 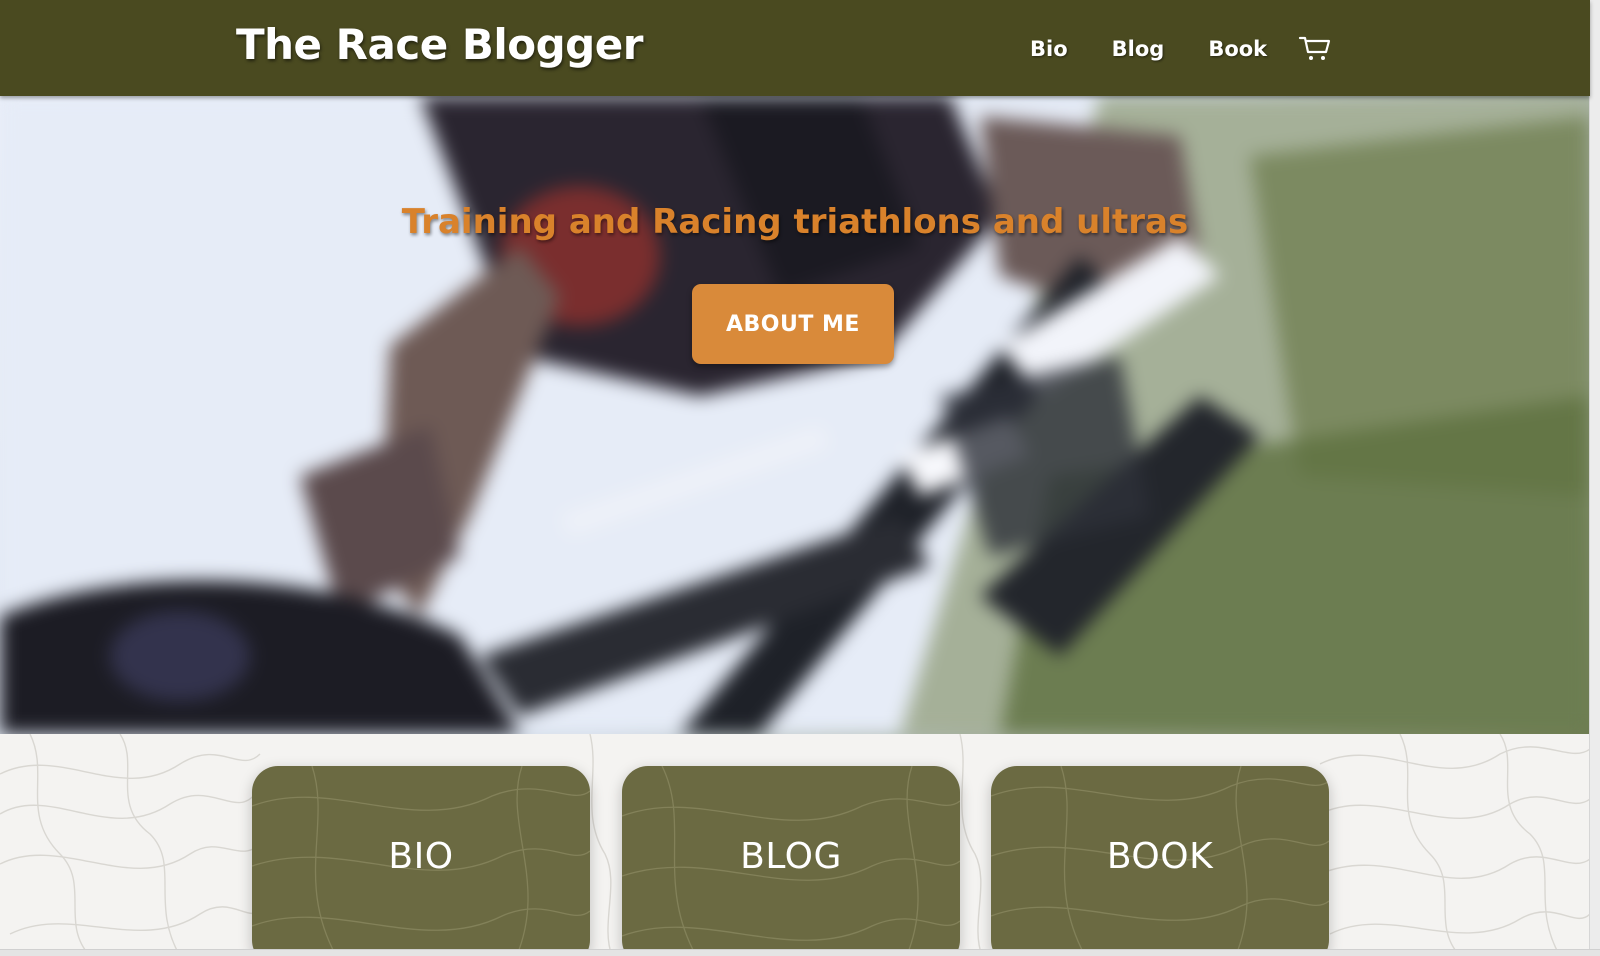 I want to click on site-header: The Race Blogger Bio Blog Book, so click(x=795, y=48).